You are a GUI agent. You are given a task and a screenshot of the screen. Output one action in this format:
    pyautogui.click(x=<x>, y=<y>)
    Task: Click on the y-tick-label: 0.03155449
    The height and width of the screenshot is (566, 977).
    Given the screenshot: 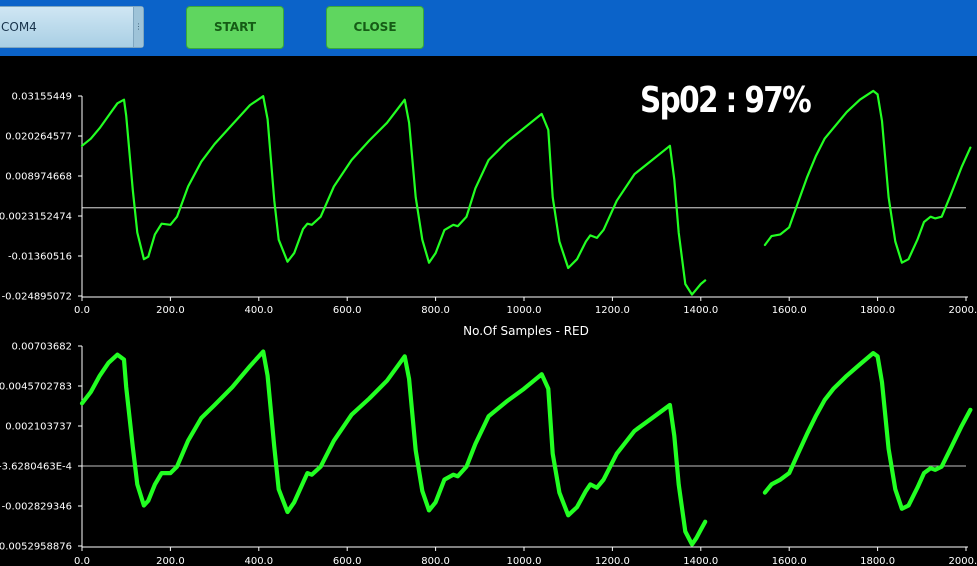 What is the action you would take?
    pyautogui.click(x=42, y=97)
    